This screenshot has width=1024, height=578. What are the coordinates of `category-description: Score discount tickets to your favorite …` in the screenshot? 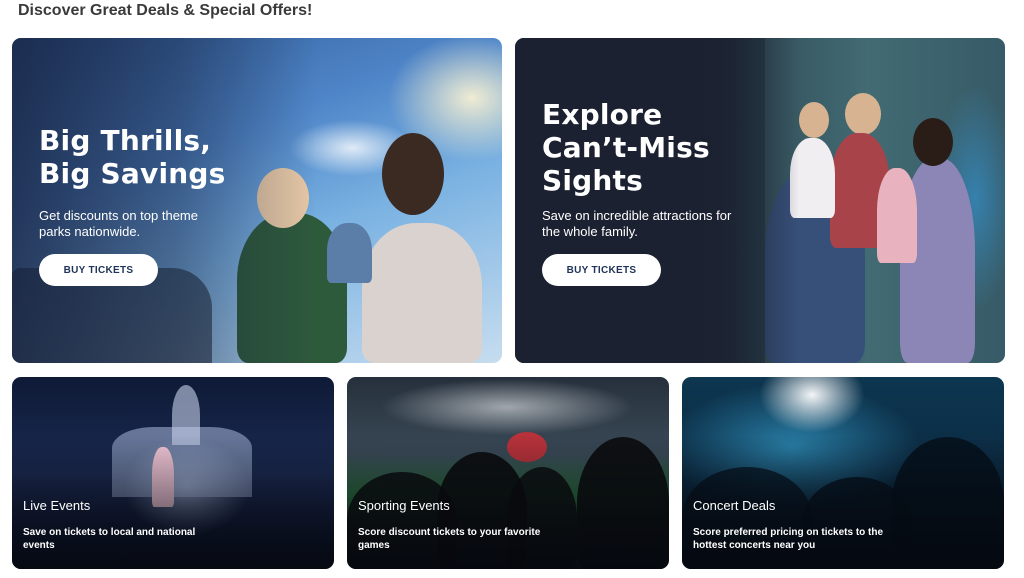 It's located at (449, 539).